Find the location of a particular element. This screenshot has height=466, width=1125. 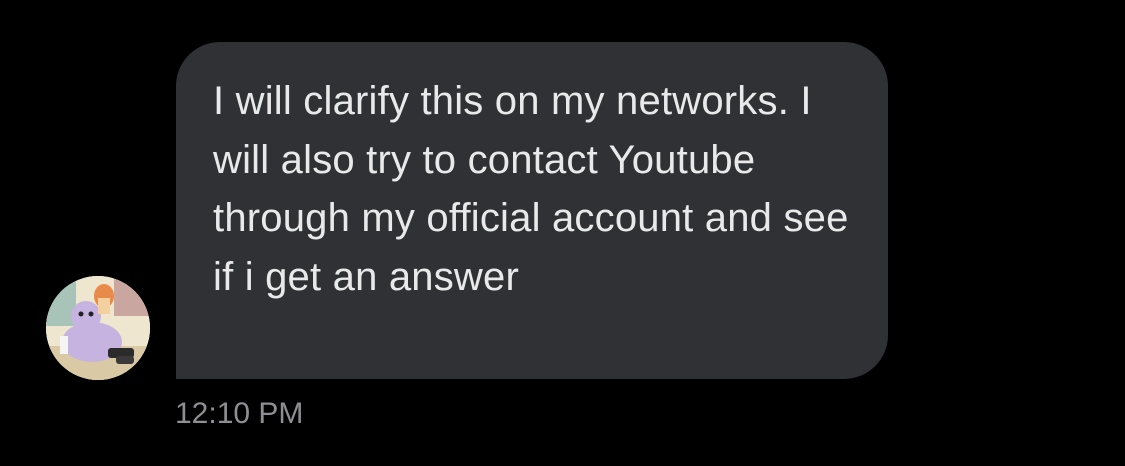

message-timestamp: 12:10 PM is located at coordinates (239, 413).